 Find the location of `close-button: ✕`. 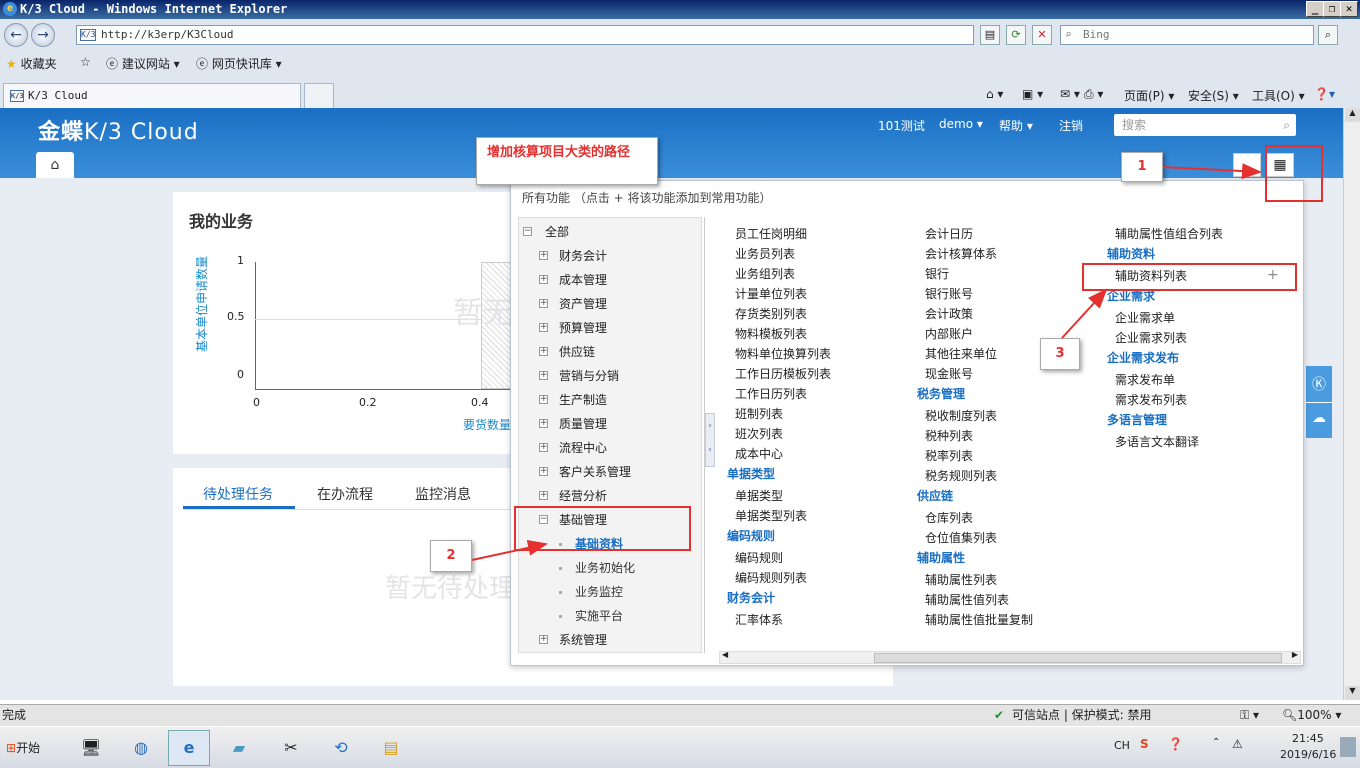

close-button: ✕ is located at coordinates (1349, 9).